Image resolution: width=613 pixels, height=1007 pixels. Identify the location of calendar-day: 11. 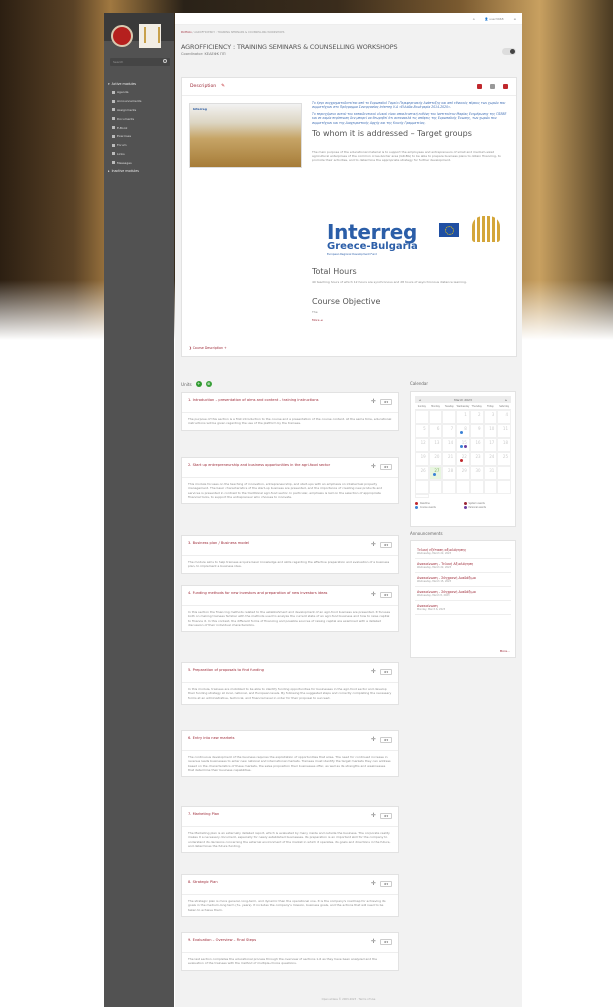
(504, 431).